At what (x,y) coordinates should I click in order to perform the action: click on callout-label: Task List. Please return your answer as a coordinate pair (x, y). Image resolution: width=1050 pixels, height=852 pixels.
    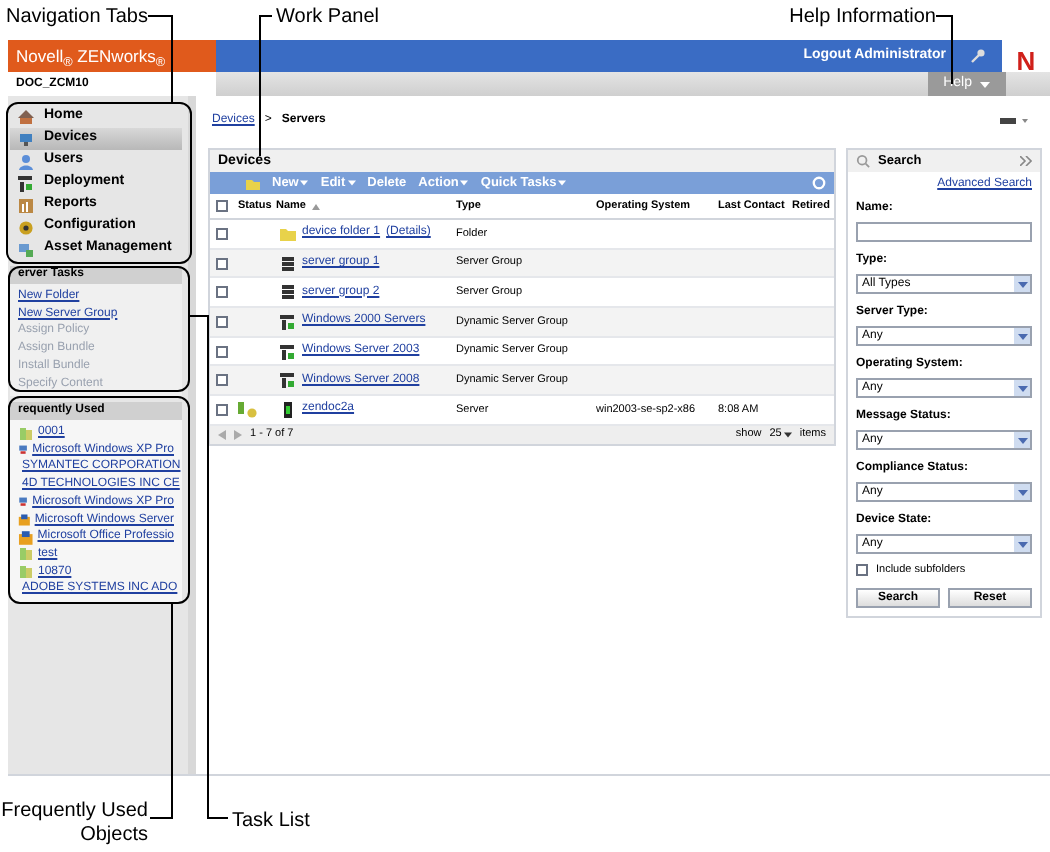
    Looking at the image, I should click on (271, 822).